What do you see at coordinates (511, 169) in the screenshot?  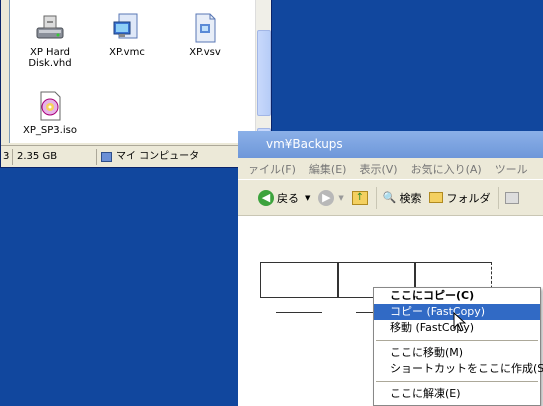 I see `menu-tools: ツール` at bounding box center [511, 169].